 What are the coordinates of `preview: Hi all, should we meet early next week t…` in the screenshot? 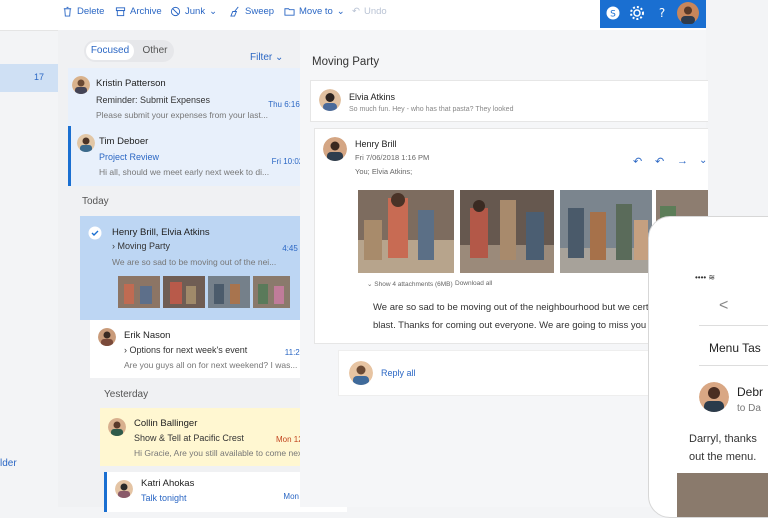 It's located at (184, 172).